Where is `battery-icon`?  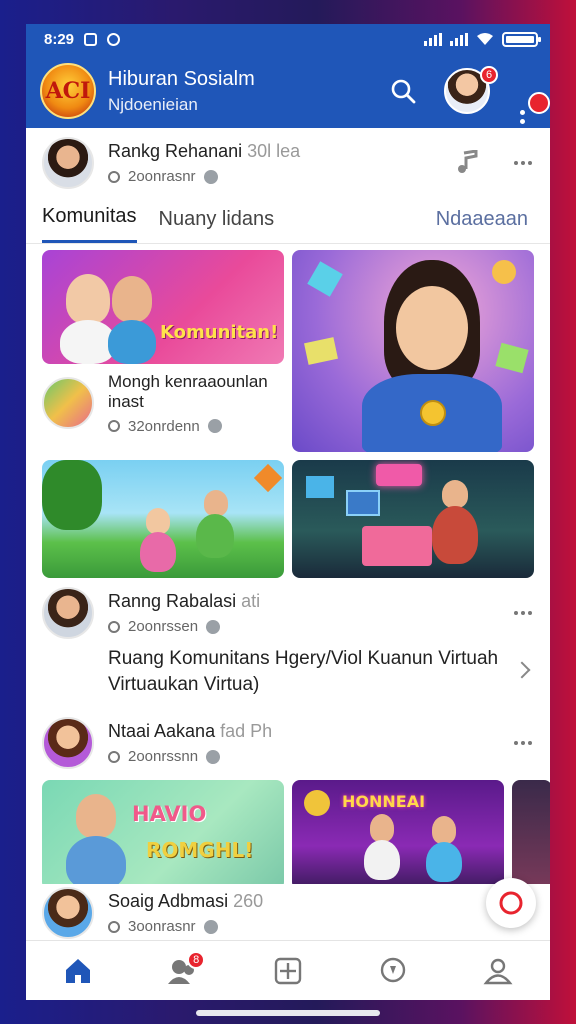 battery-icon is located at coordinates (521, 39).